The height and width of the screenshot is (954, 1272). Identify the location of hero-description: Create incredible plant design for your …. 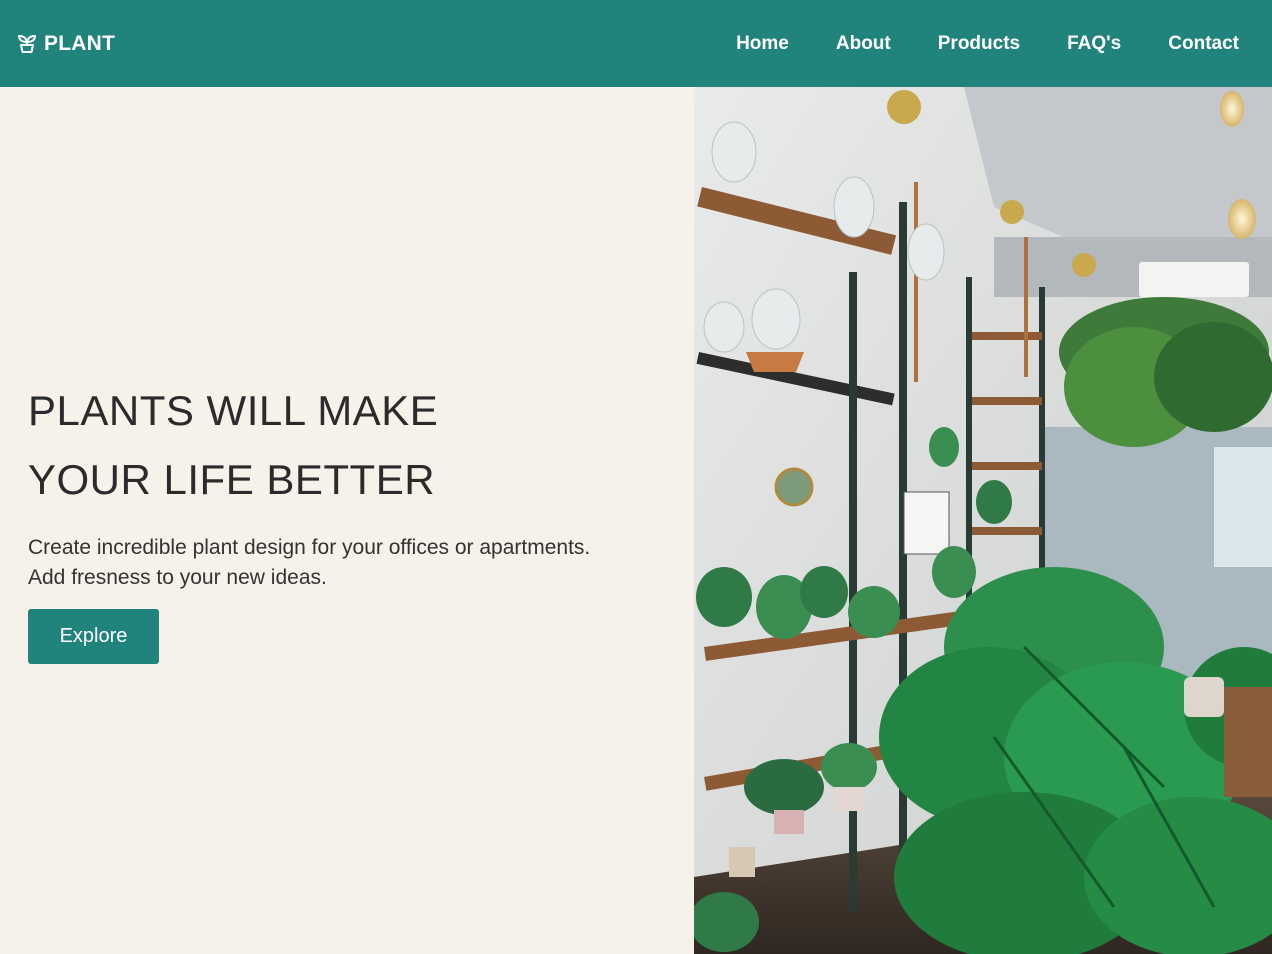
(309, 563).